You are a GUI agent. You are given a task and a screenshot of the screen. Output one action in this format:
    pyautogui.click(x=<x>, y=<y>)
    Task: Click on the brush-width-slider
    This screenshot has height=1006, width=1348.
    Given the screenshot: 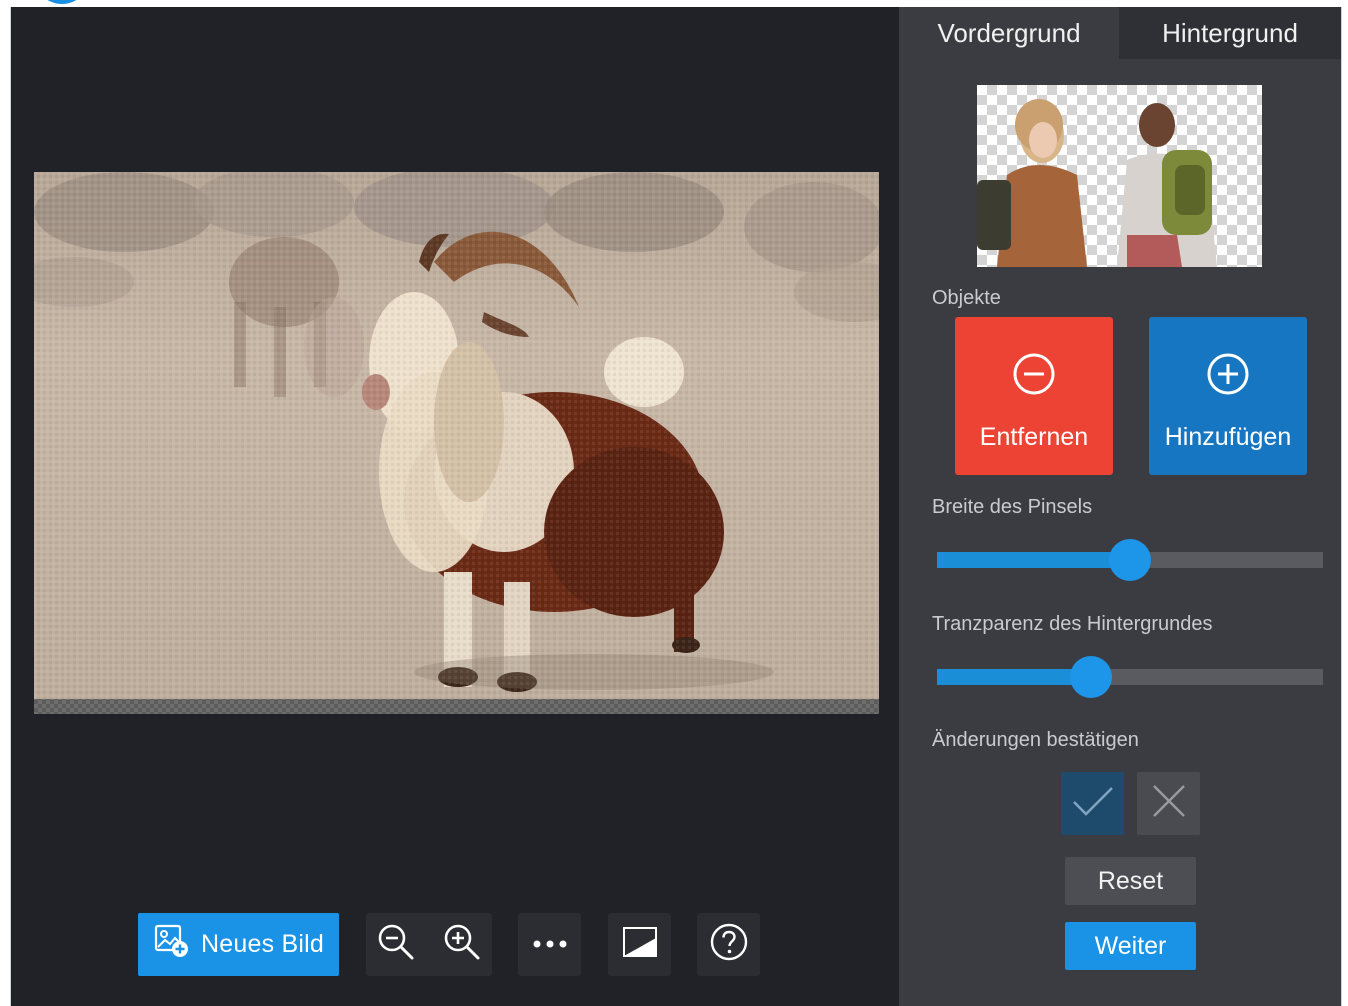 What is the action you would take?
    pyautogui.click(x=1130, y=560)
    